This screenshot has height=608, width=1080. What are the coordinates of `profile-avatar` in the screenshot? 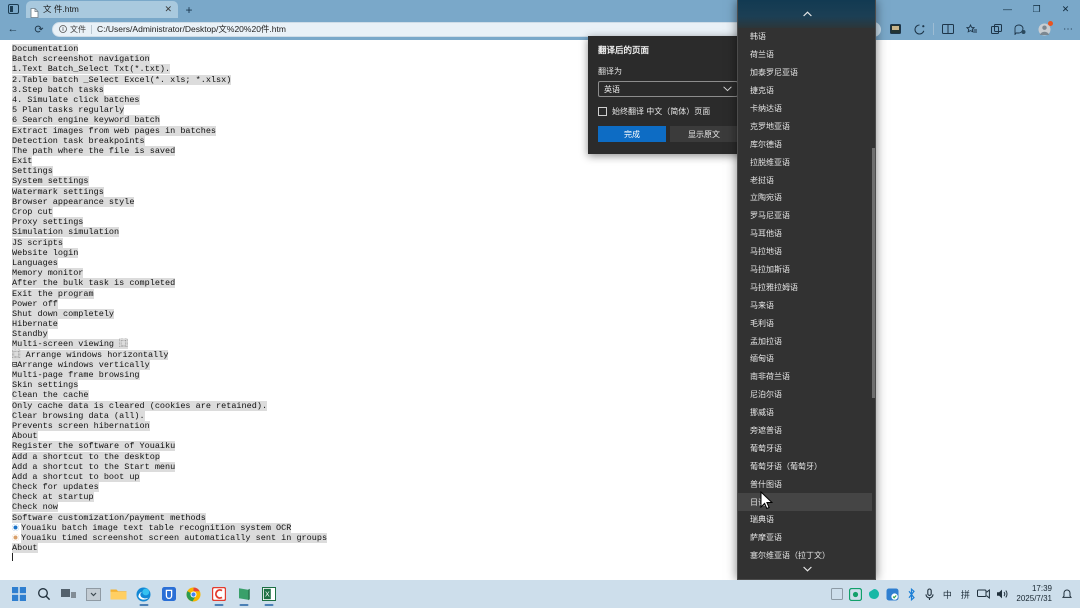 It's located at (1044, 29).